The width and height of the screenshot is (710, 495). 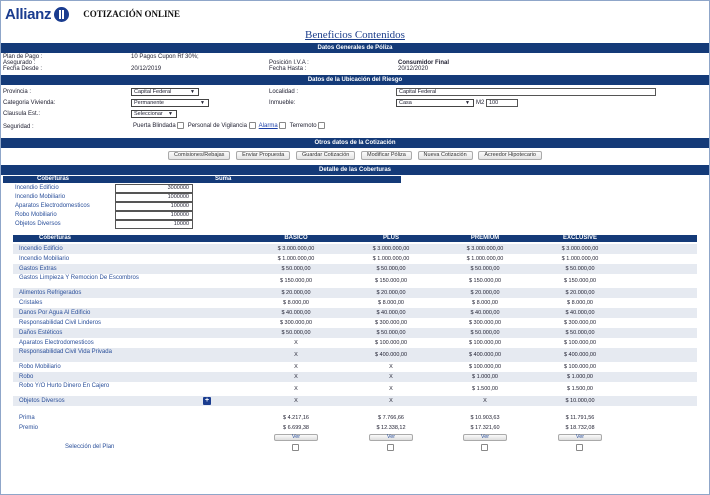 I want to click on coverage-name: Incendio Edificio, so click(x=41, y=249).